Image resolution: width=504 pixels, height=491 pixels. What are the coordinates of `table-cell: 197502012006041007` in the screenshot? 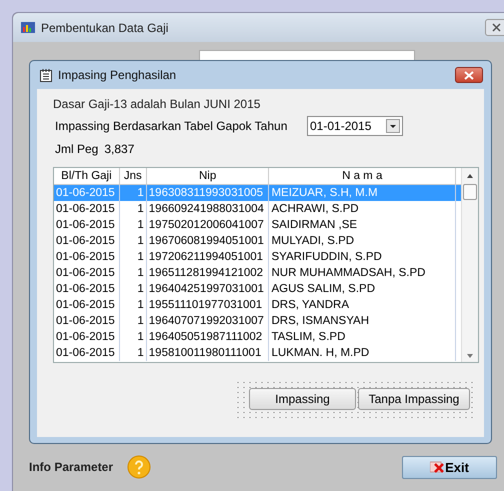 It's located at (208, 225).